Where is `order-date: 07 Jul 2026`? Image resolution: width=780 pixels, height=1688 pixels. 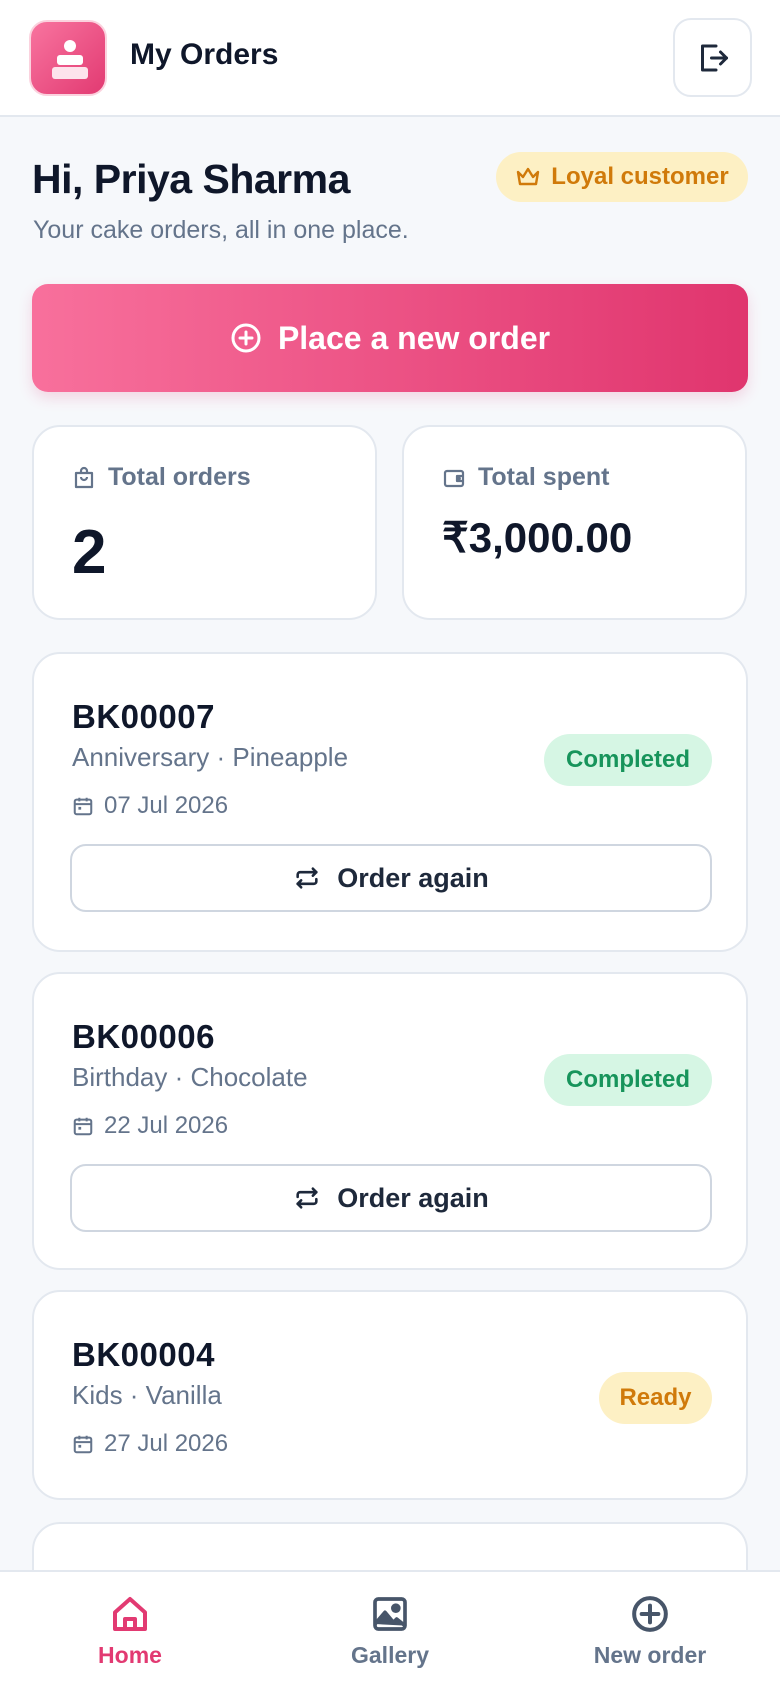 order-date: 07 Jul 2026 is located at coordinates (150, 806).